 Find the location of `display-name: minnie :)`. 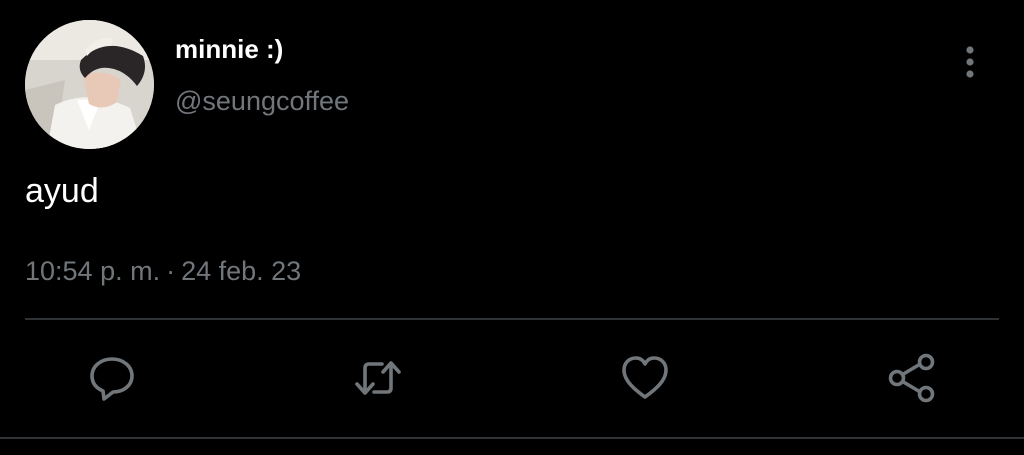

display-name: minnie :) is located at coordinates (229, 49).